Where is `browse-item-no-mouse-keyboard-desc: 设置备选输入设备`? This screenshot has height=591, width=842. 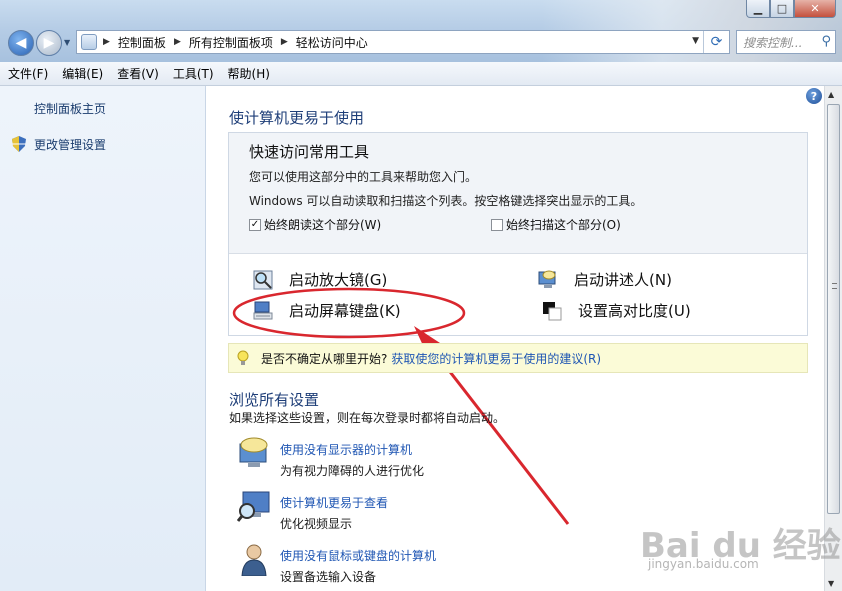 browse-item-no-mouse-keyboard-desc: 设置备选输入设备 is located at coordinates (328, 577).